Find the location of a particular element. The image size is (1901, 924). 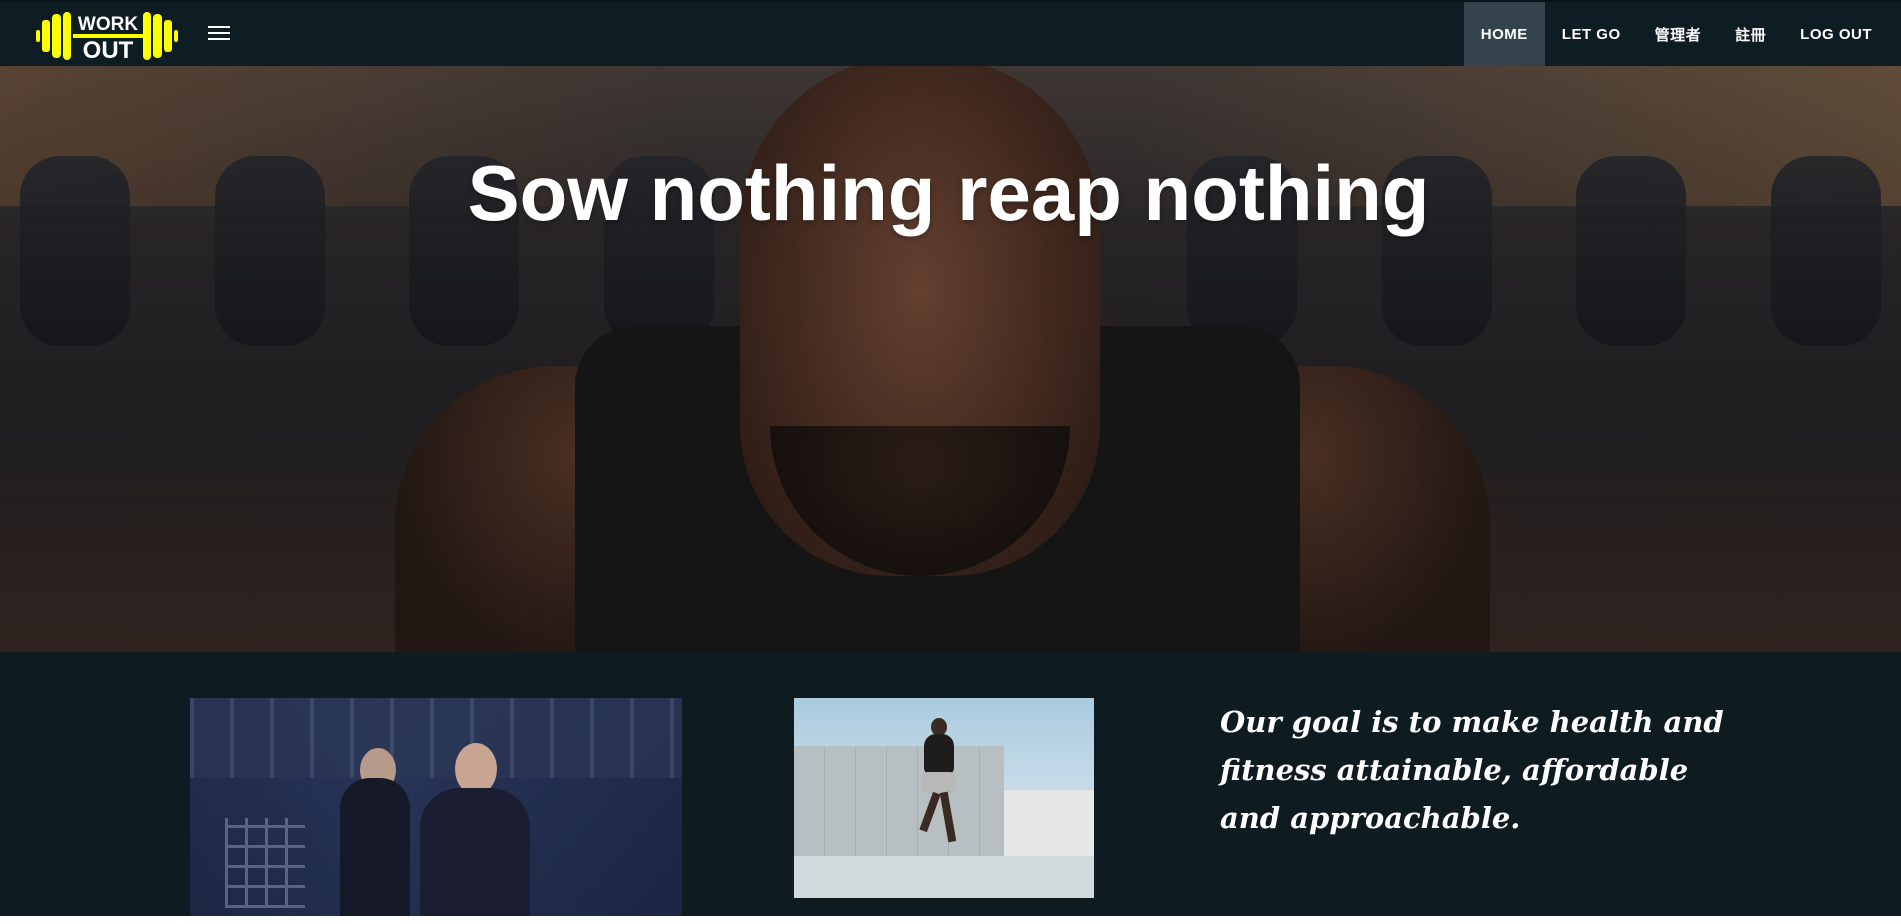

nav-links: HOME LET GO 管理者 註冊 LOG OUT is located at coordinates (1676, 34).